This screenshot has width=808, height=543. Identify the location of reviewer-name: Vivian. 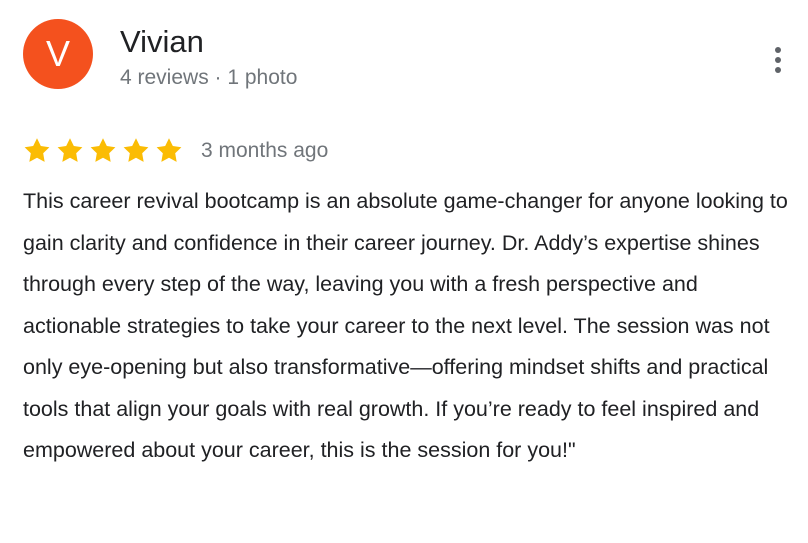
(162, 42).